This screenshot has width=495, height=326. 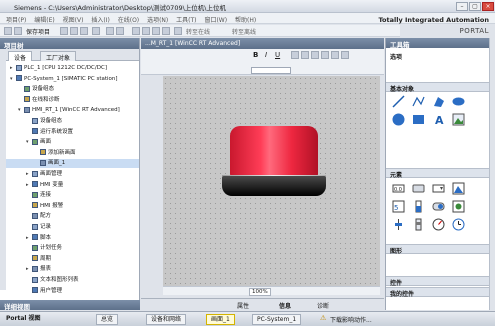 What do you see at coordinates (279, 55) in the screenshot?
I see `underline-icon: U` at bounding box center [279, 55].